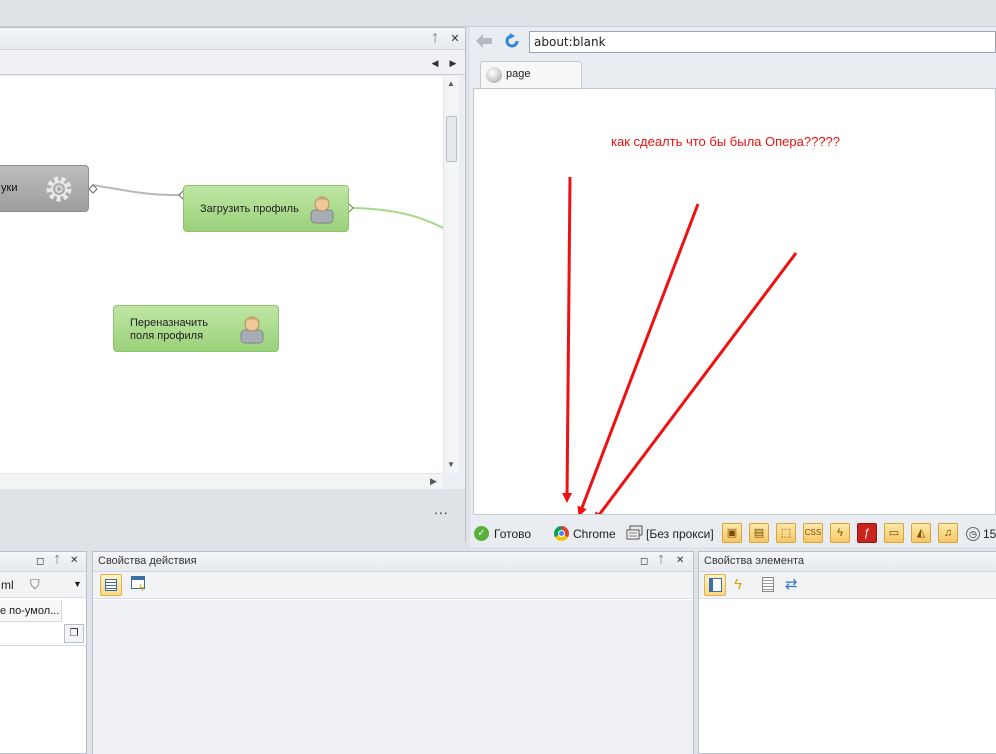 This screenshot has height=754, width=996. I want to click on top-strip, so click(498, 13).